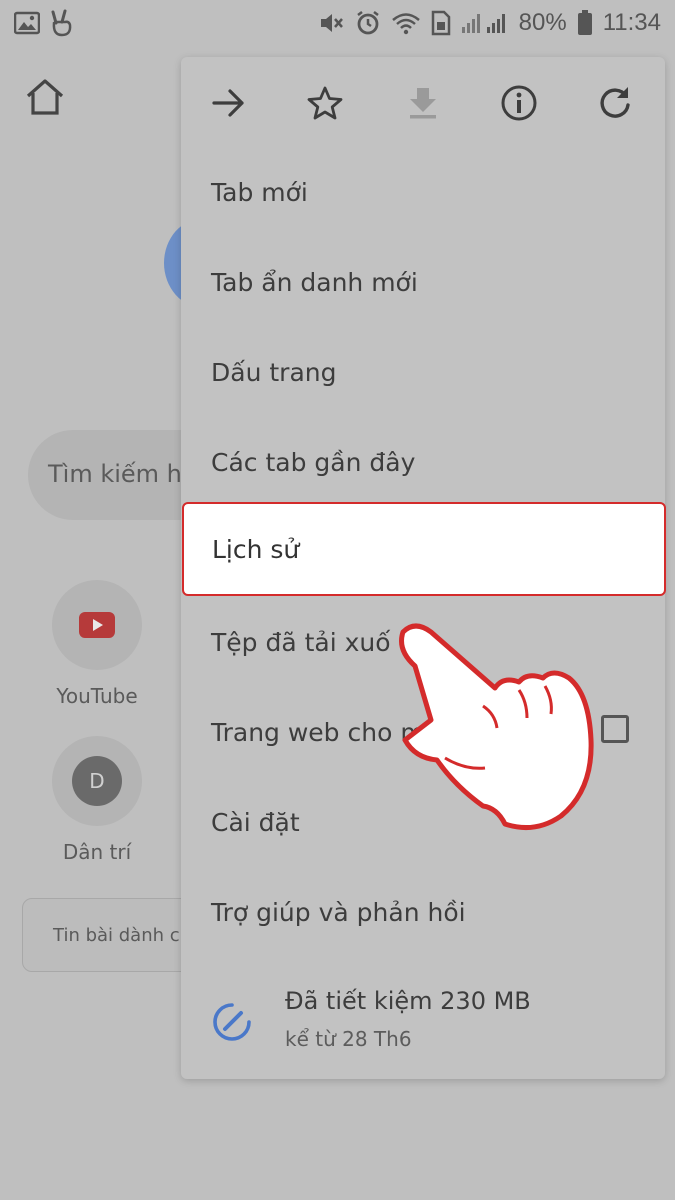  I want to click on menu-item-help-feedback: Trợ giúp và phản hồi, so click(423, 912).